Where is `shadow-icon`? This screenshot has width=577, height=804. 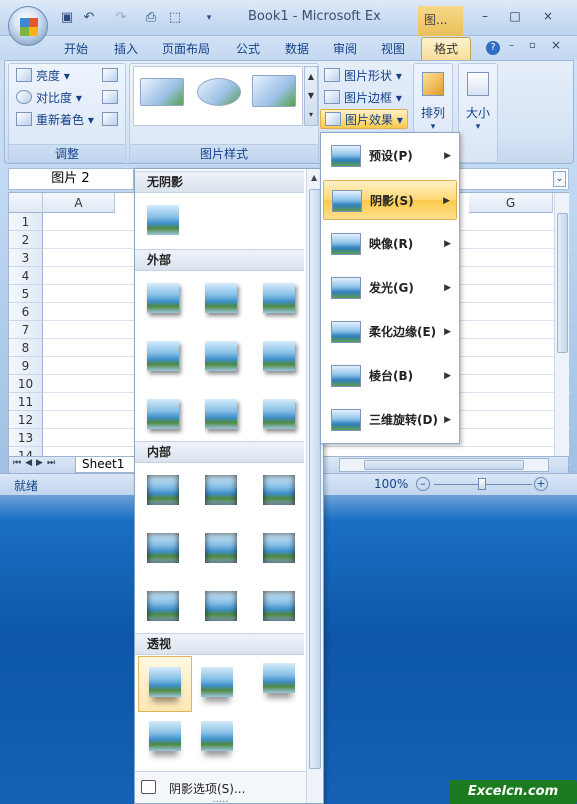 shadow-icon is located at coordinates (347, 201).